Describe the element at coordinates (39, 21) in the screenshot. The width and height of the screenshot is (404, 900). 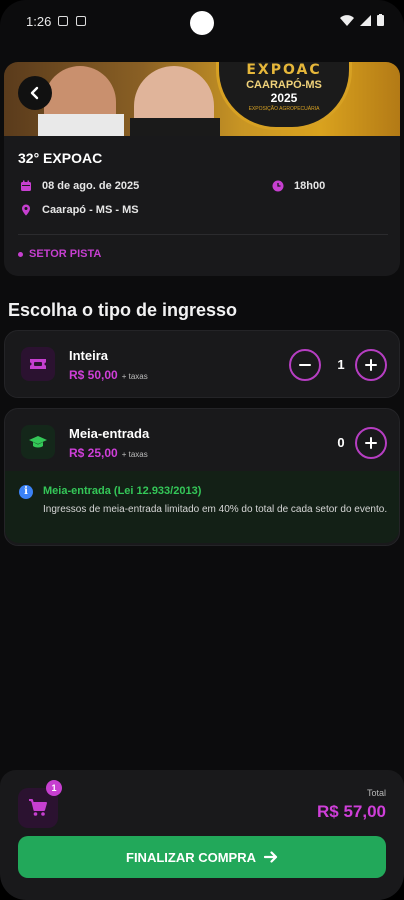
I see `status-time: 1:26` at that location.